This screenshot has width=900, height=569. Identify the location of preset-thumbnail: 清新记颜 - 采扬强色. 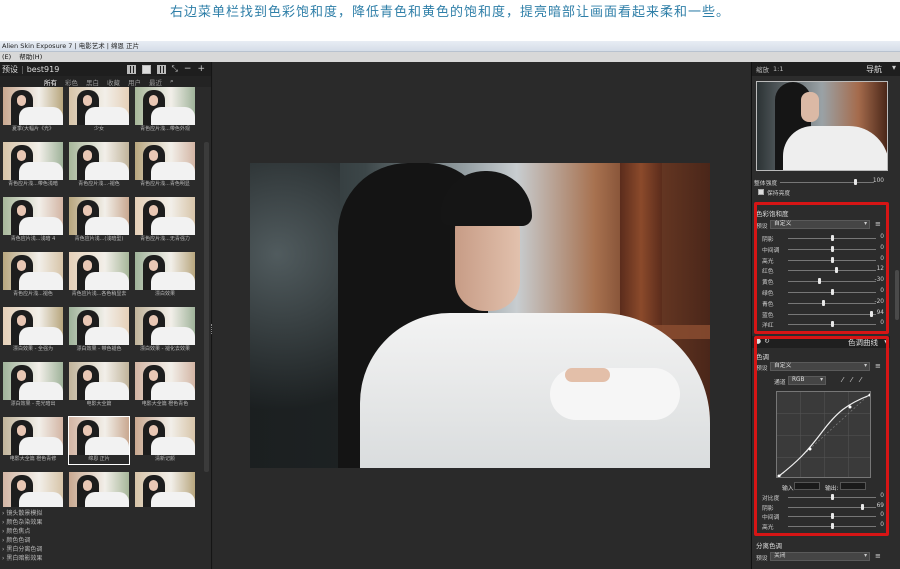
(33, 489).